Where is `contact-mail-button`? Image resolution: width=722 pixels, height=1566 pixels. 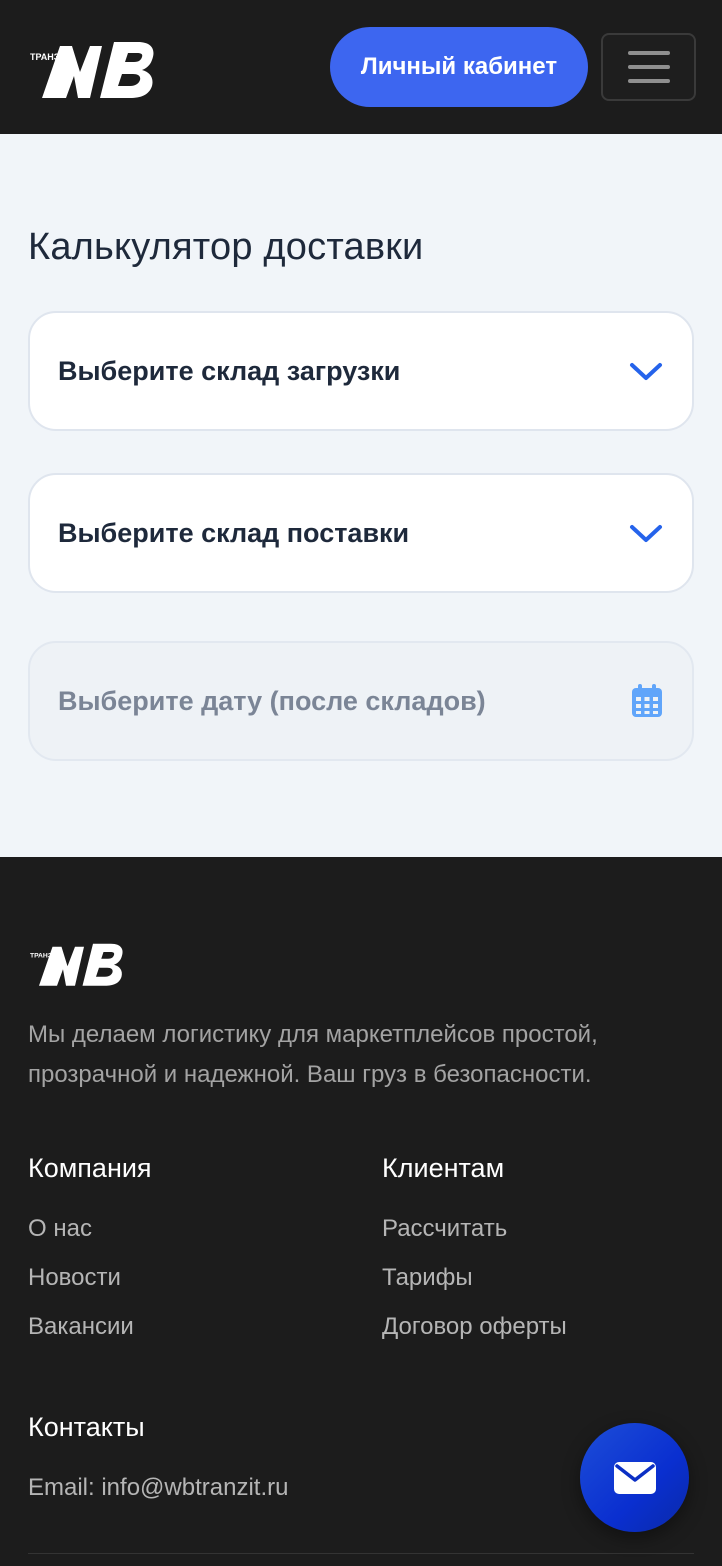
contact-mail-button is located at coordinates (634, 1477).